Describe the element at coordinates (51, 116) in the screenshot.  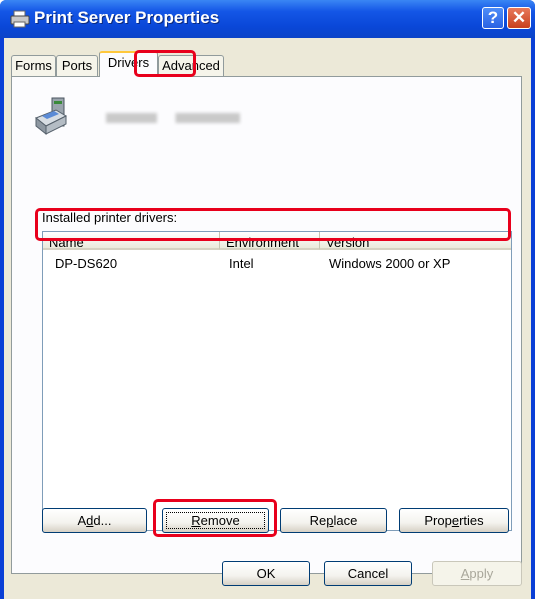
I see `print-server-icon` at that location.